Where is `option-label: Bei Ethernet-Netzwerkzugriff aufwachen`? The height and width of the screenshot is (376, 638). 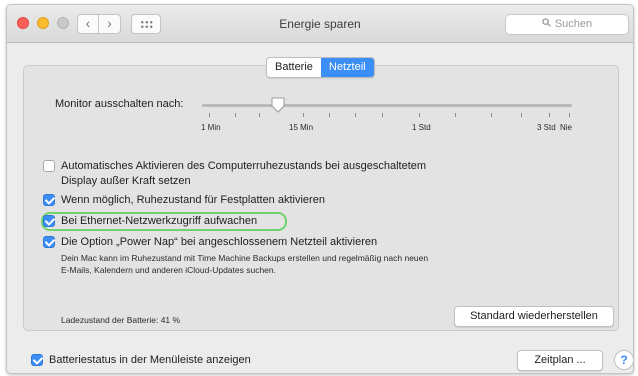
option-label: Bei Ethernet-Netzwerkzugriff aufwachen is located at coordinates (159, 221).